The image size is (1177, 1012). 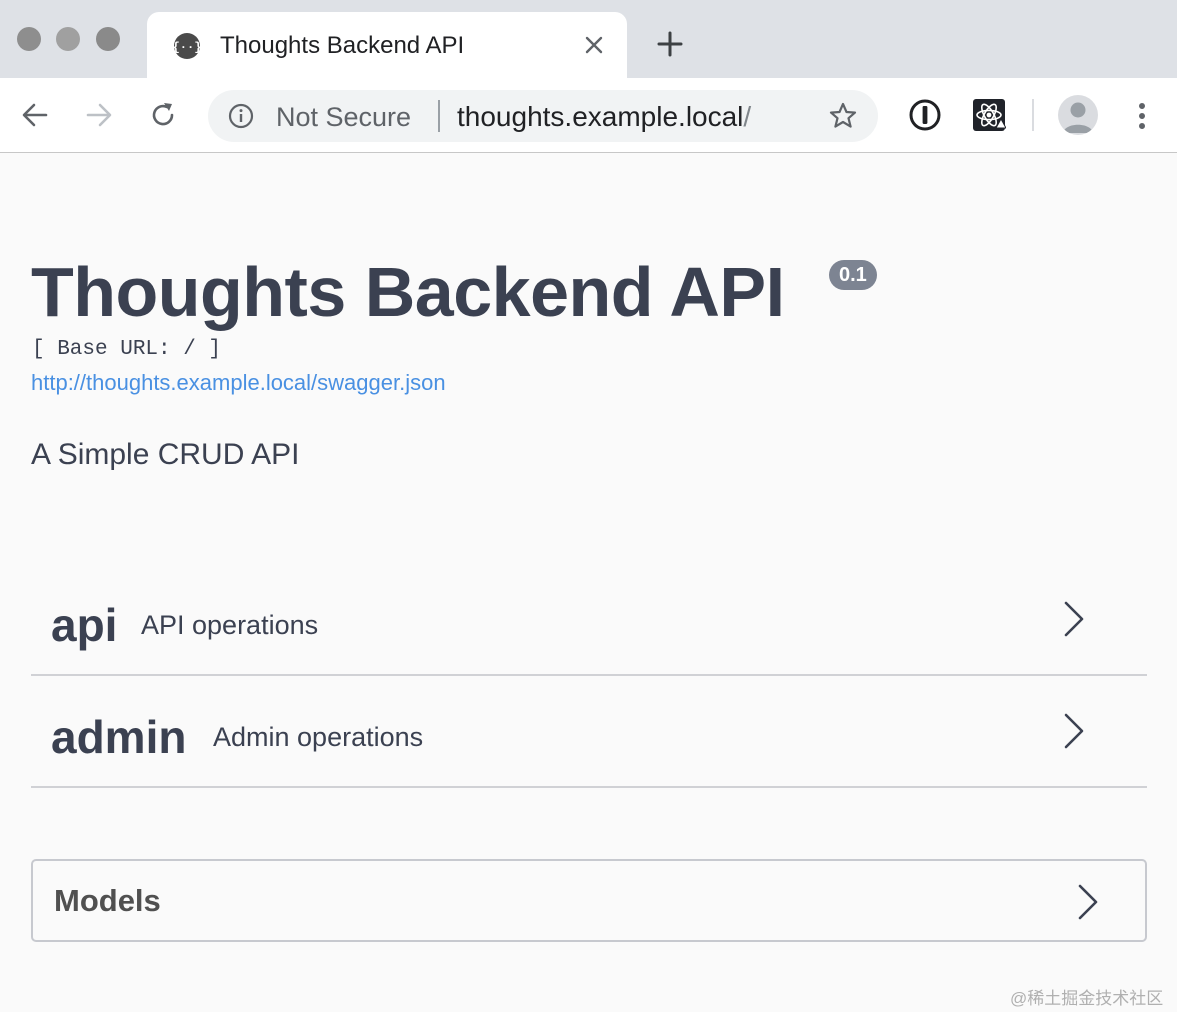 What do you see at coordinates (68, 39) in the screenshot?
I see `minimize-window-button` at bounding box center [68, 39].